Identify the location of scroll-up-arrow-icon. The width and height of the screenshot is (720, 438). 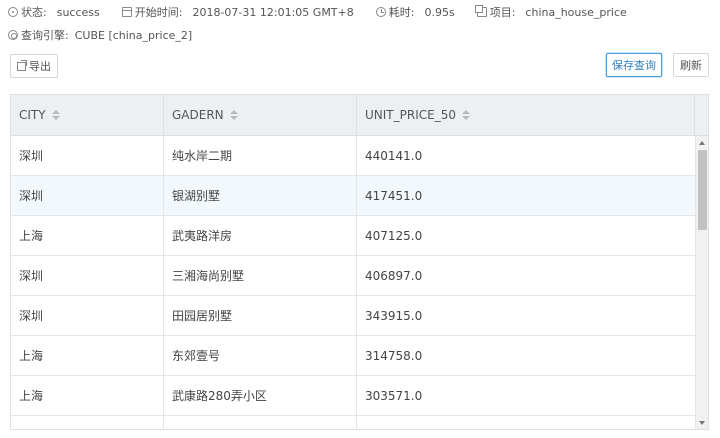
(702, 143).